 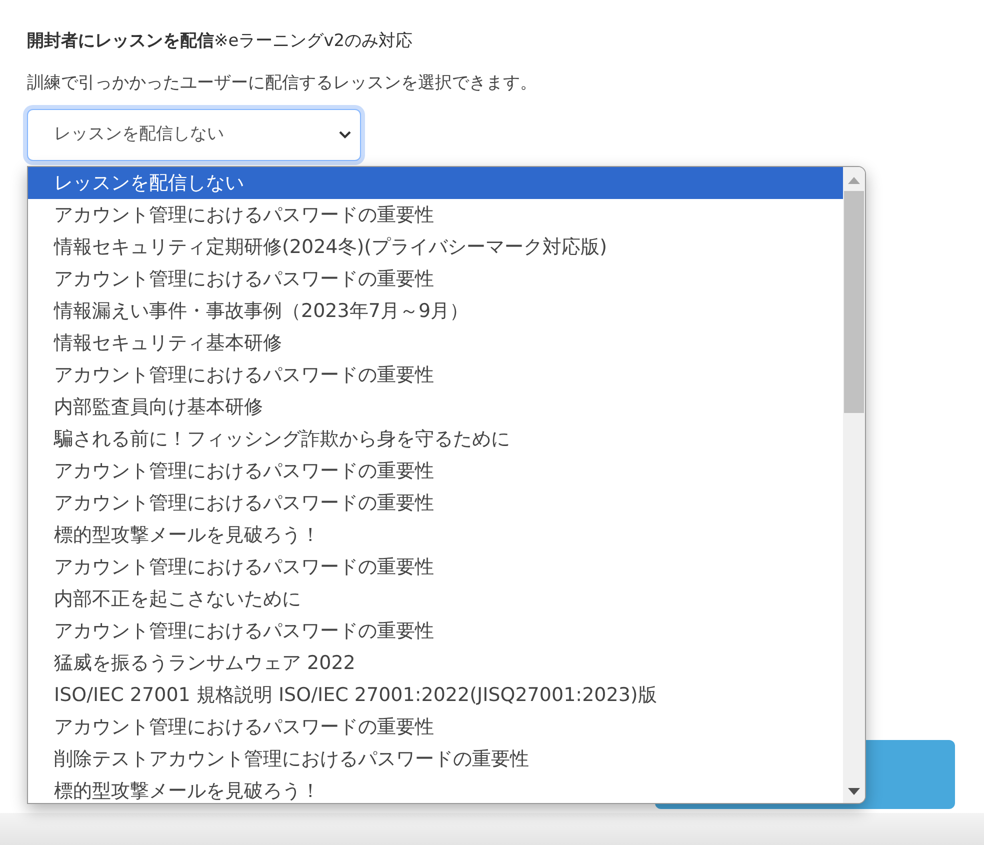 I want to click on dropdown-option: 情報漏えい事件・事故事例（2023年7月～9月）, so click(x=435, y=311).